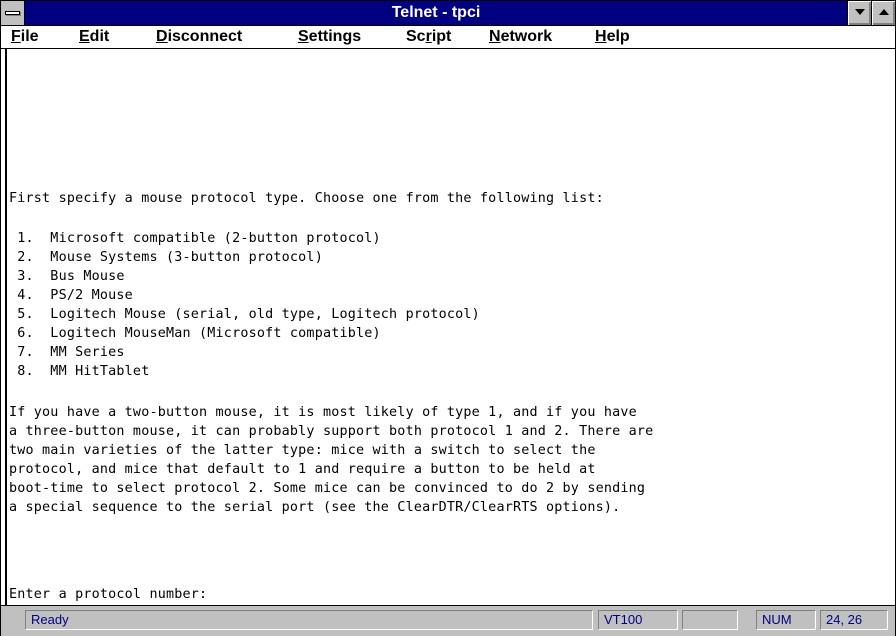 The width and height of the screenshot is (896, 636). I want to click on status-cursor-position: 24, 26, so click(854, 620).